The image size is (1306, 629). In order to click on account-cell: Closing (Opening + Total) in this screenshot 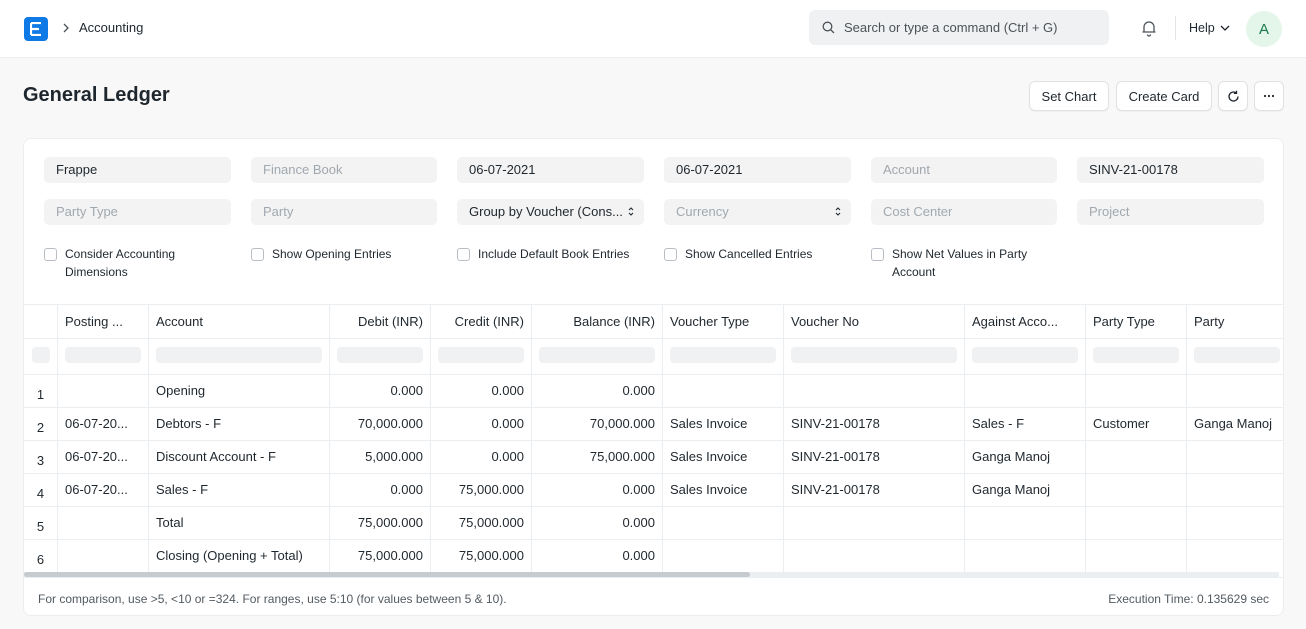, I will do `click(239, 556)`.